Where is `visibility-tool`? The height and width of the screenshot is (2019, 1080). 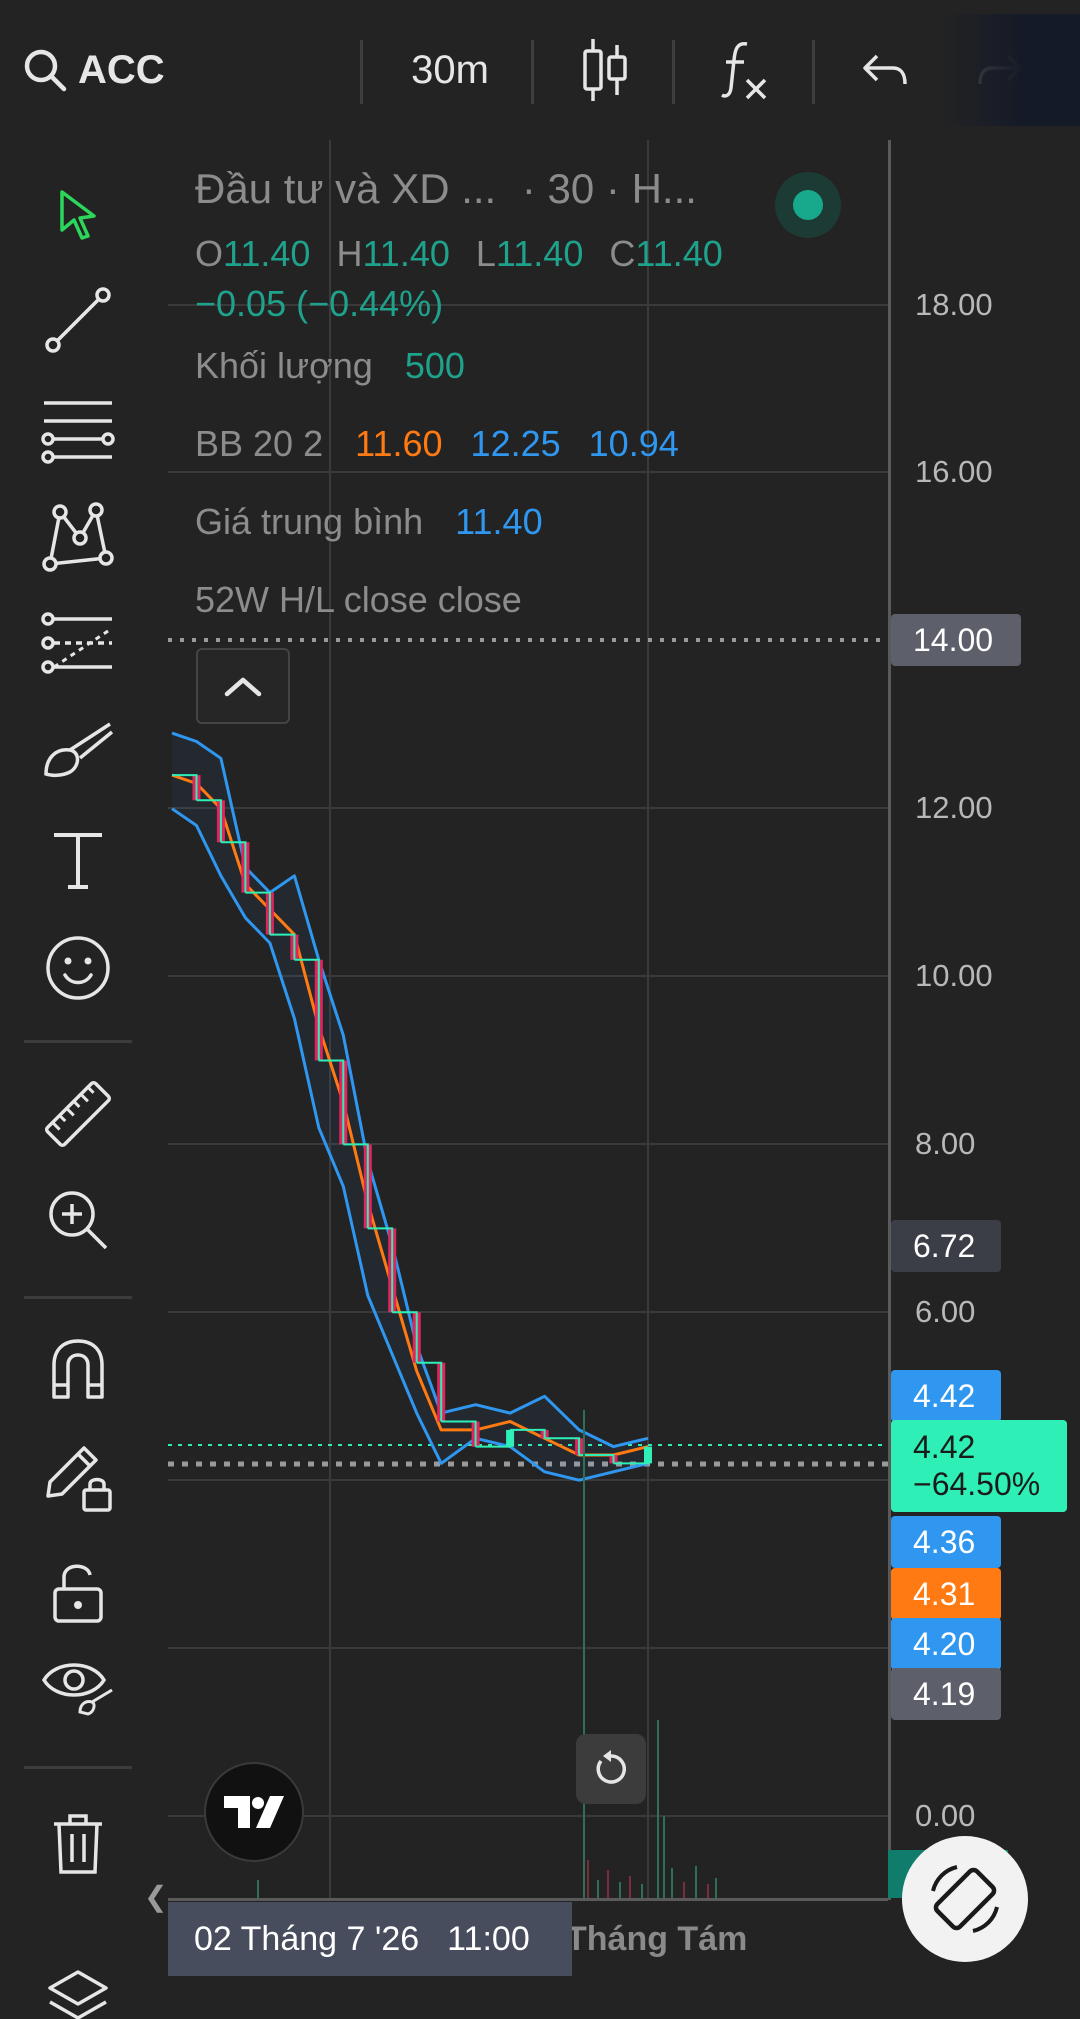
visibility-tool is located at coordinates (78, 1686).